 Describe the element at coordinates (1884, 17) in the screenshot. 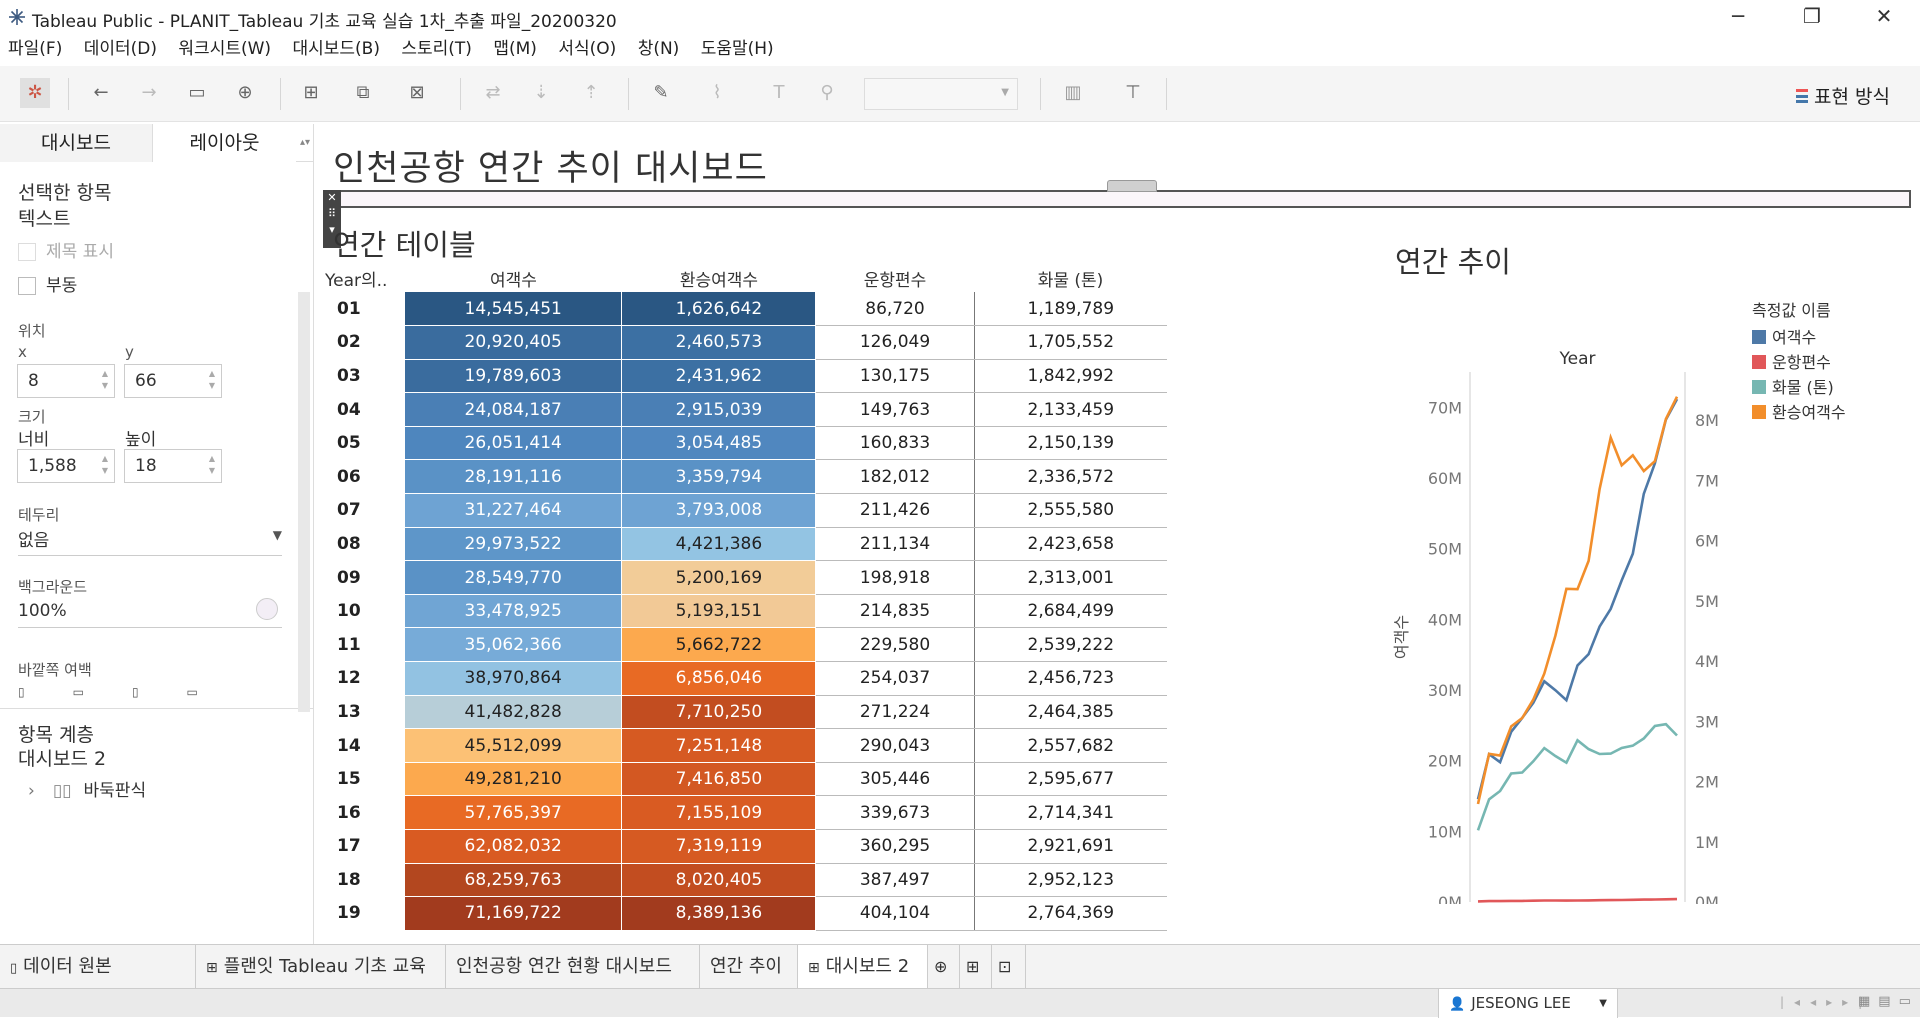

I see `close-button: ✕` at that location.